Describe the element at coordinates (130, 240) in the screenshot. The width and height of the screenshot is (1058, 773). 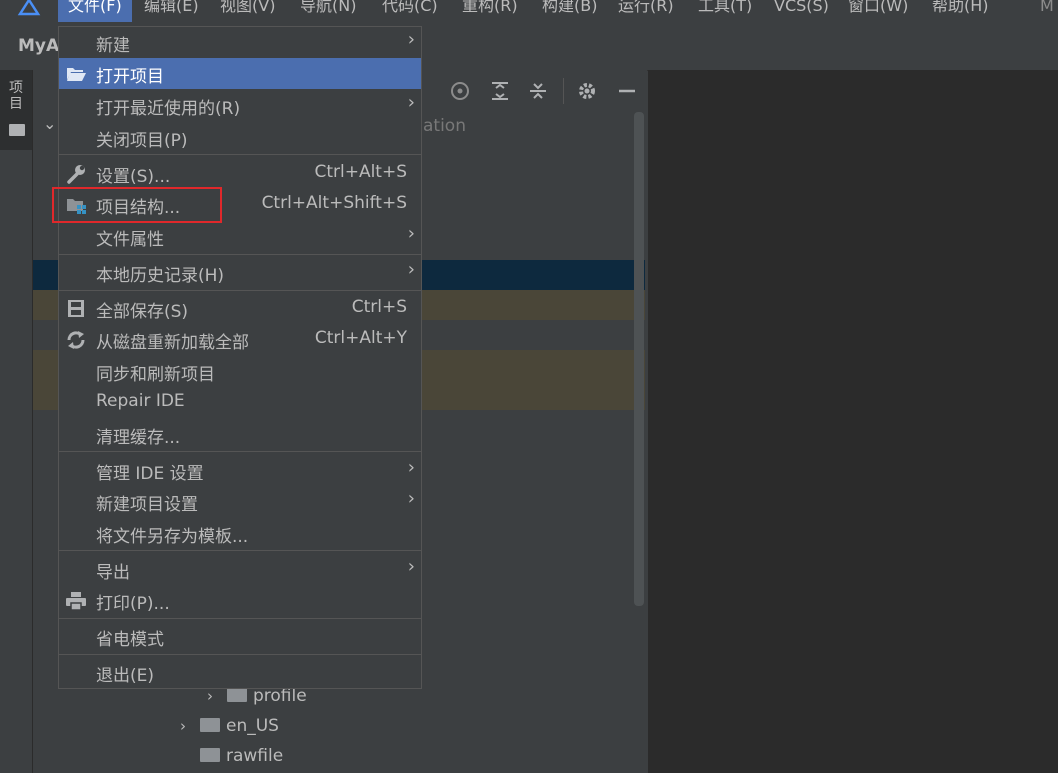
I see `menu-item-label: 文件属性` at that location.